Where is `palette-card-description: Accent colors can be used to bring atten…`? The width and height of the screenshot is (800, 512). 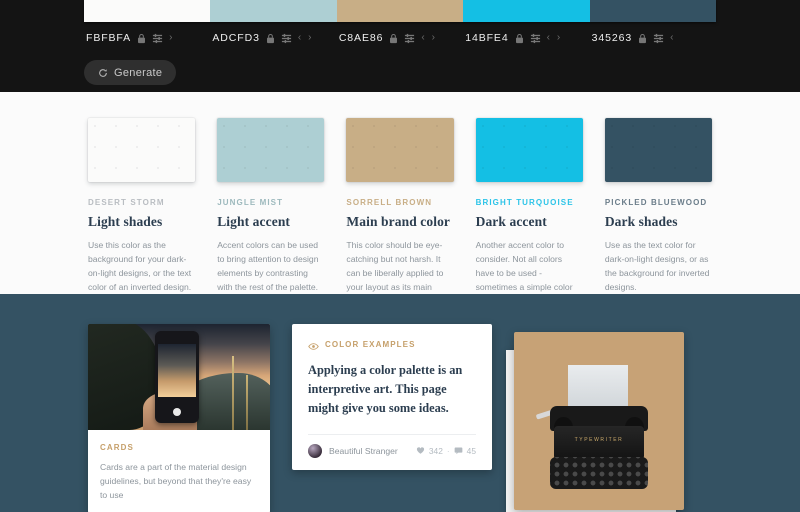 palette-card-description: Accent colors can be used to bring atten… is located at coordinates (268, 266).